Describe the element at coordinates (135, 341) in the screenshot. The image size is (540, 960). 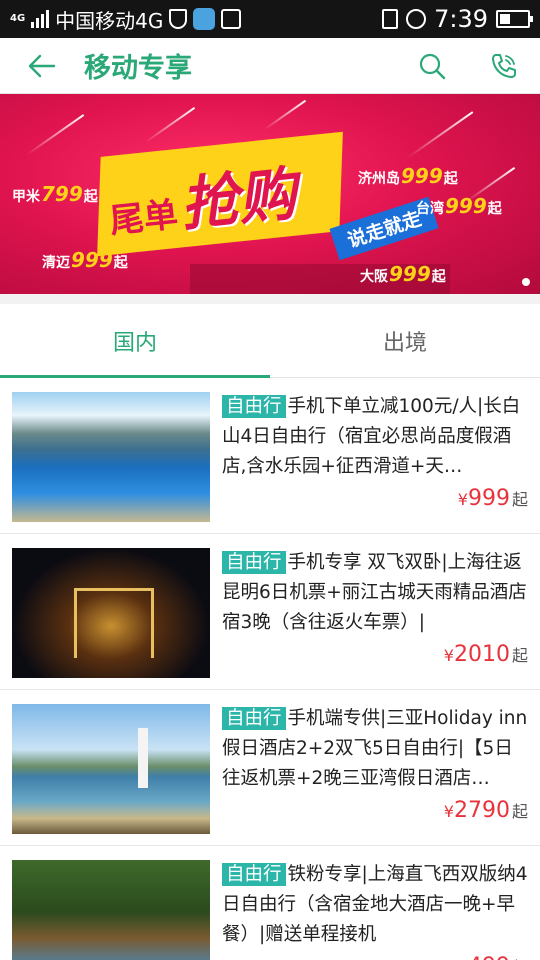
I see `tab-domestic: 国内` at that location.